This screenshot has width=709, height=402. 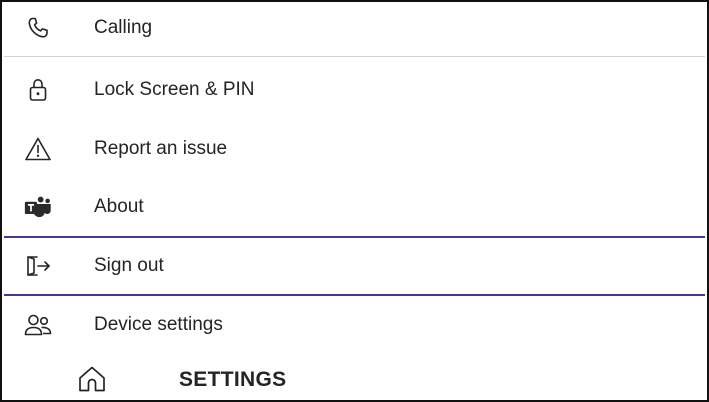 What do you see at coordinates (354, 325) in the screenshot?
I see `menu-item-device-settings: Device settings` at bounding box center [354, 325].